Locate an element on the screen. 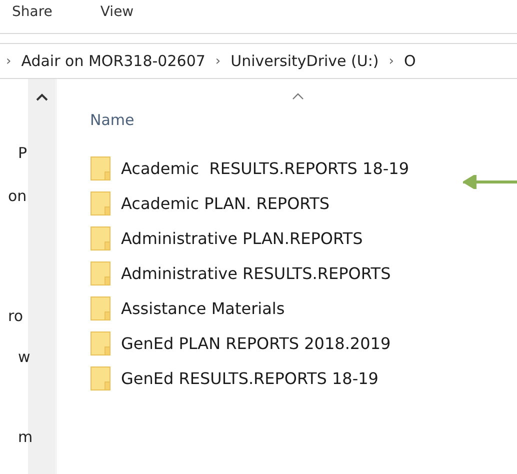 The image size is (517, 474). navigation-item: ro is located at coordinates (16, 316).